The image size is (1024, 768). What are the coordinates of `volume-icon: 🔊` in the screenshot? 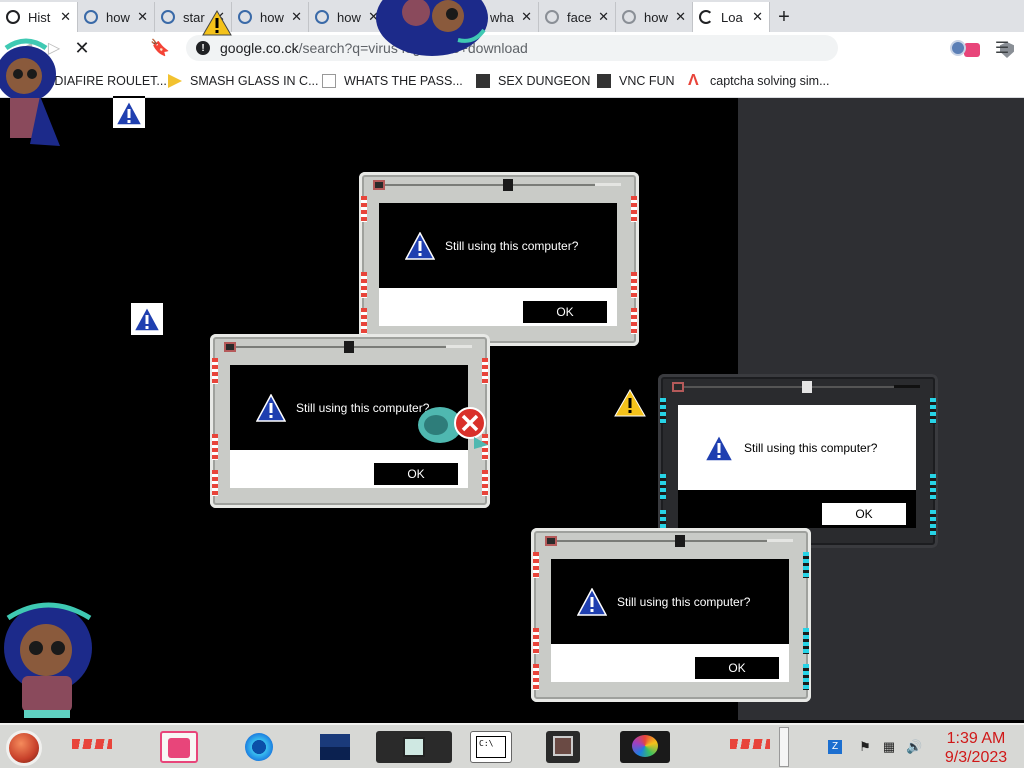 It's located at (914, 747).